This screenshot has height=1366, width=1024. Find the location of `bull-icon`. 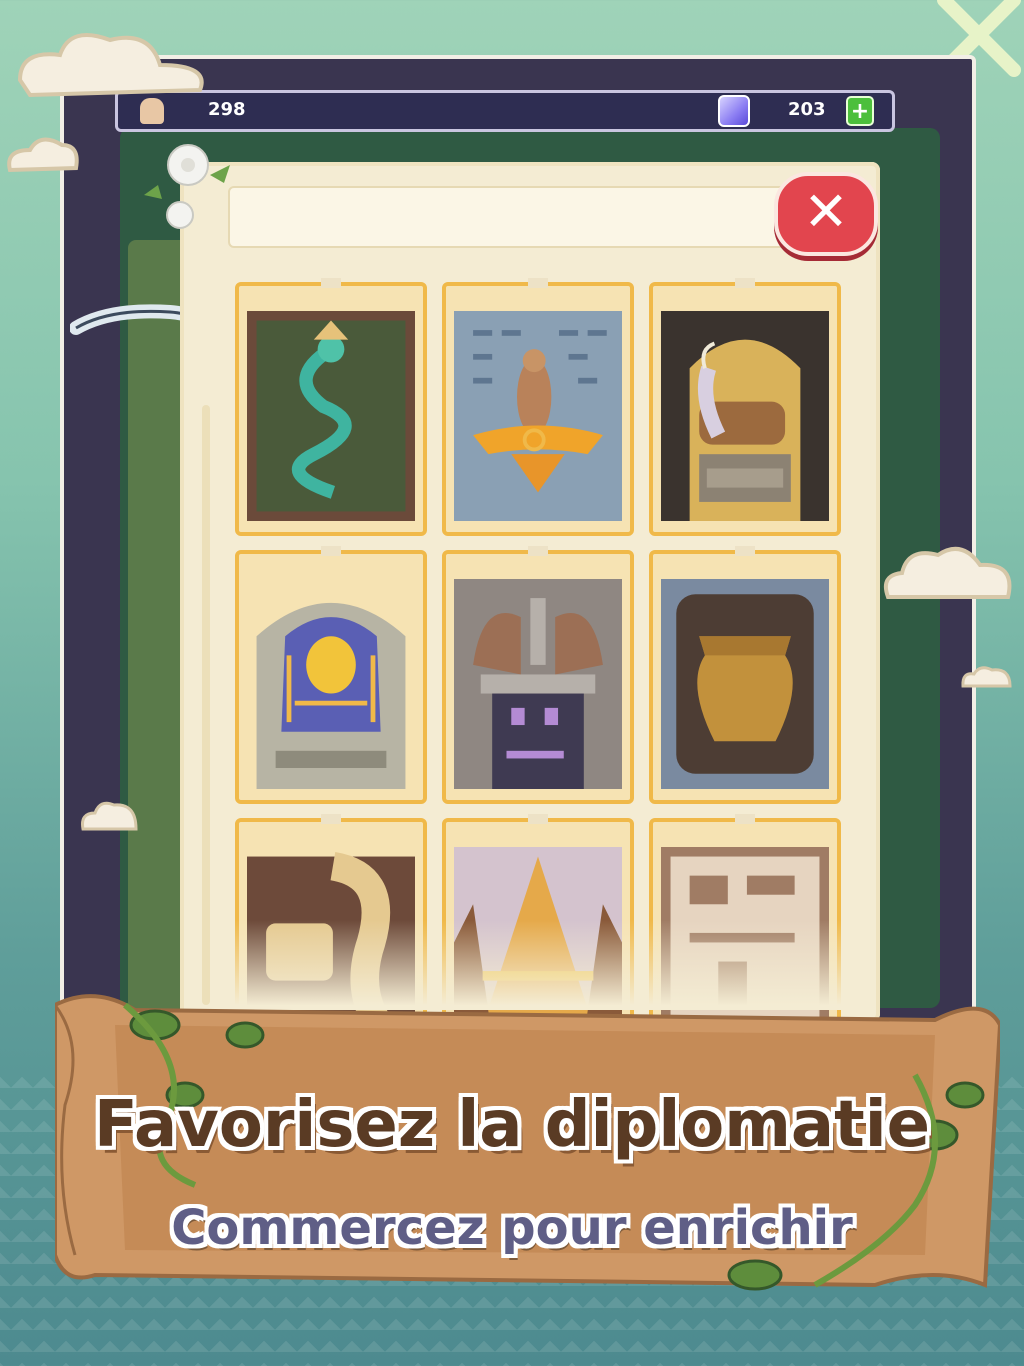

bull-icon is located at coordinates (745, 416).